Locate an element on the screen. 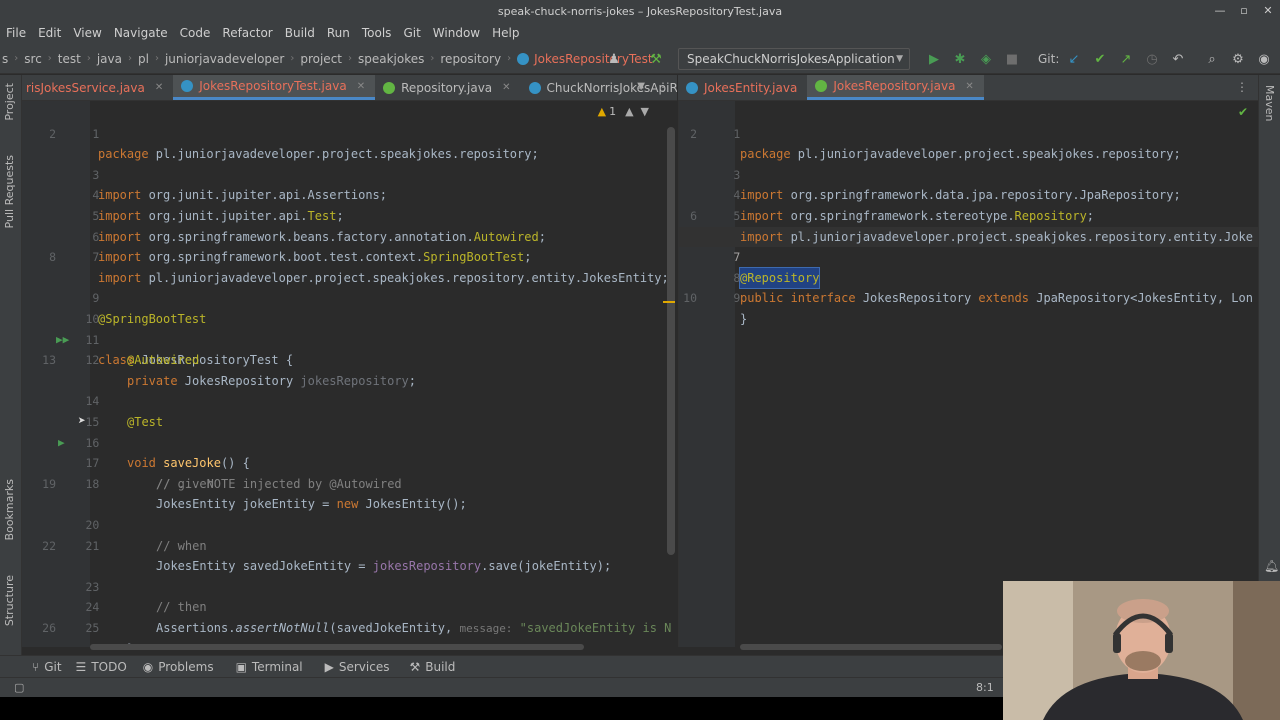 This screenshot has width=1280, height=720. pull-requests-tool-button: Pull Requests is located at coordinates (9, 191).